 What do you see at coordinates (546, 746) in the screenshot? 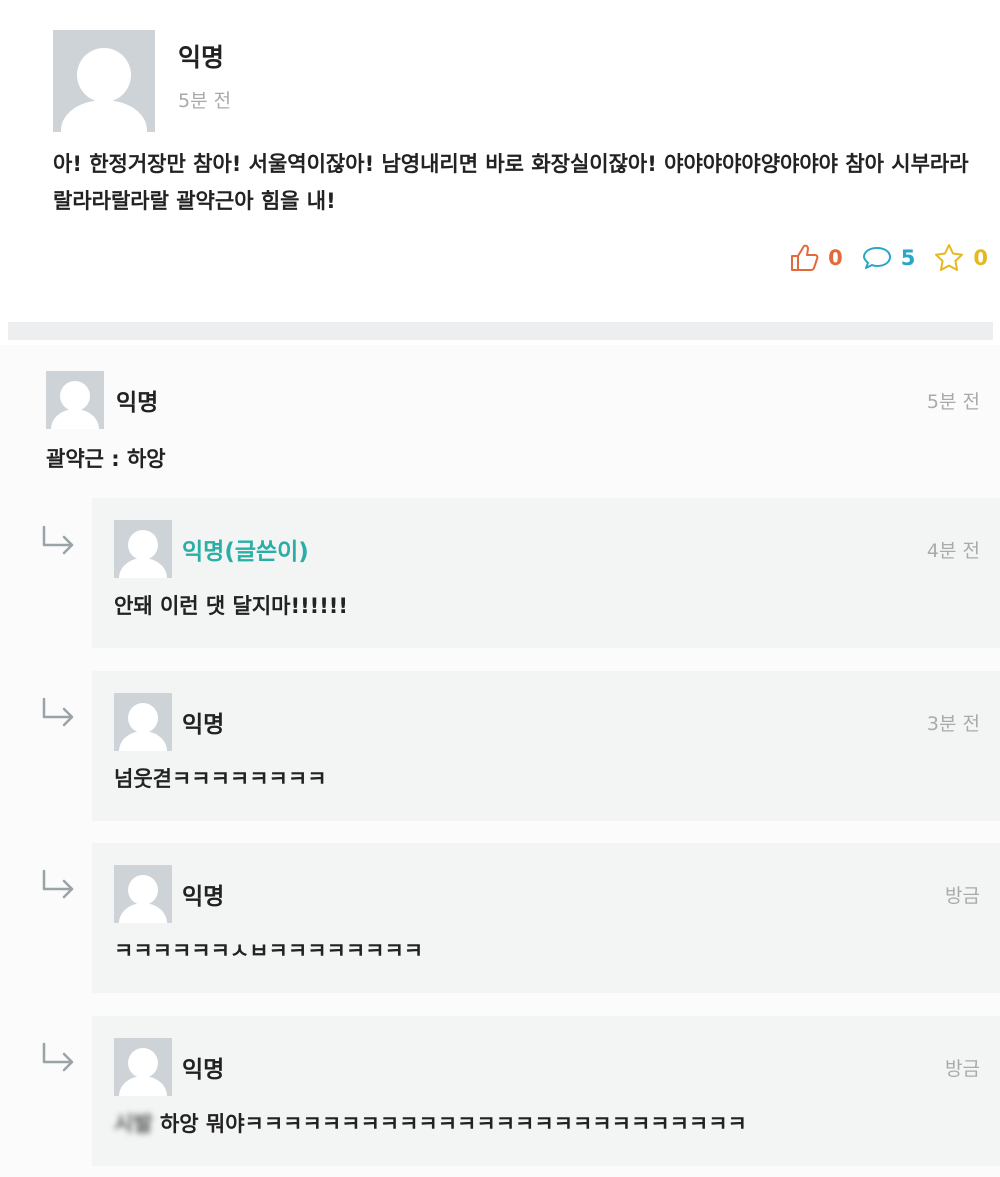
I see `reply: 익명 3분 전 넘웃겯ㅋㅋㅋㅋㅋㅋㅋㅋ` at bounding box center [546, 746].